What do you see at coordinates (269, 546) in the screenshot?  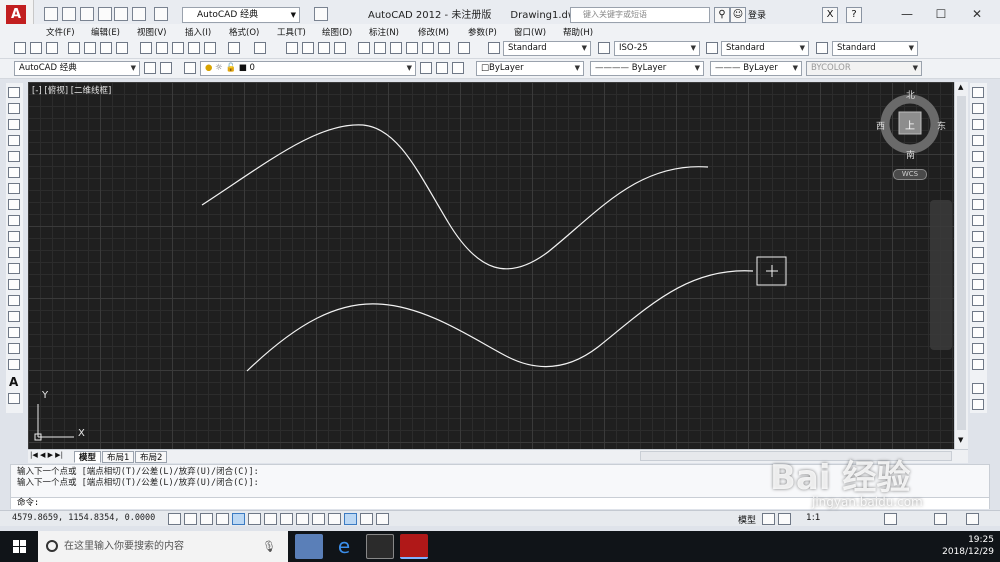 I see `microphone-icon: 🎙` at bounding box center [269, 546].